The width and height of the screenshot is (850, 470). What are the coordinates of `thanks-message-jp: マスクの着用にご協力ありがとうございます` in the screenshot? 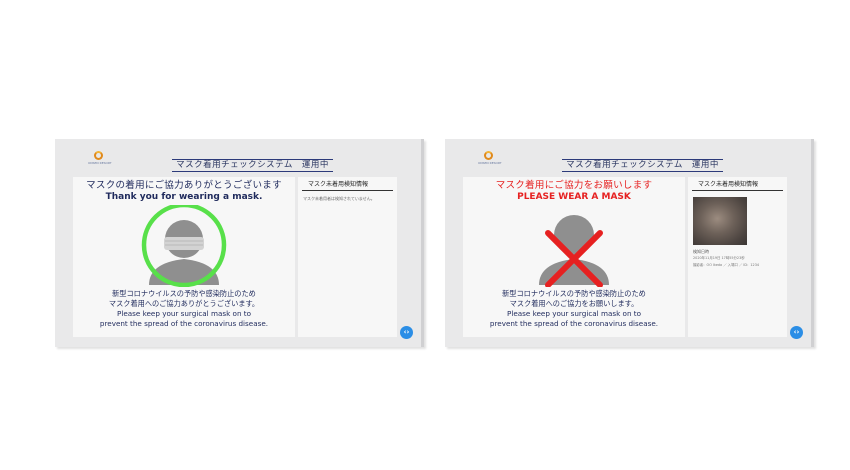 It's located at (184, 185).